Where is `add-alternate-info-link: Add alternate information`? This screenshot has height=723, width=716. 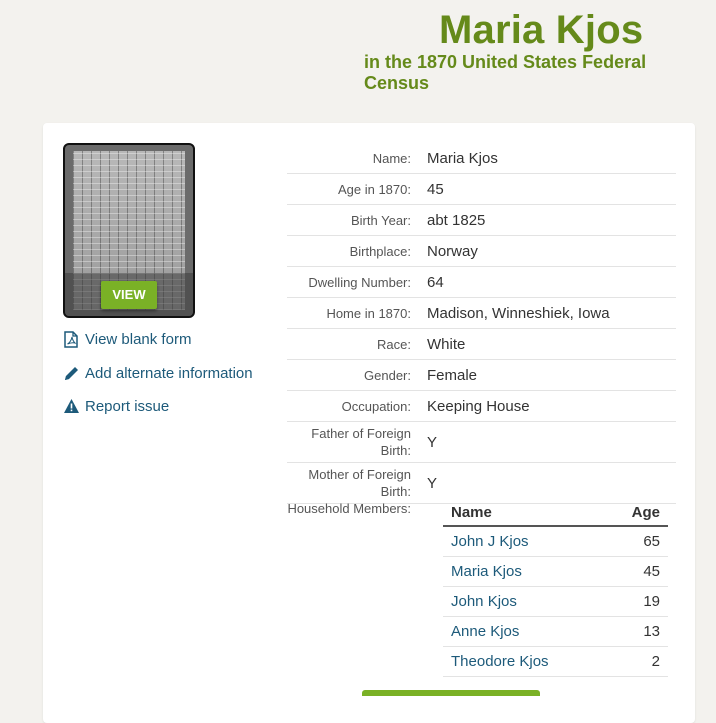 add-alternate-info-link: Add alternate information is located at coordinates (157, 373).